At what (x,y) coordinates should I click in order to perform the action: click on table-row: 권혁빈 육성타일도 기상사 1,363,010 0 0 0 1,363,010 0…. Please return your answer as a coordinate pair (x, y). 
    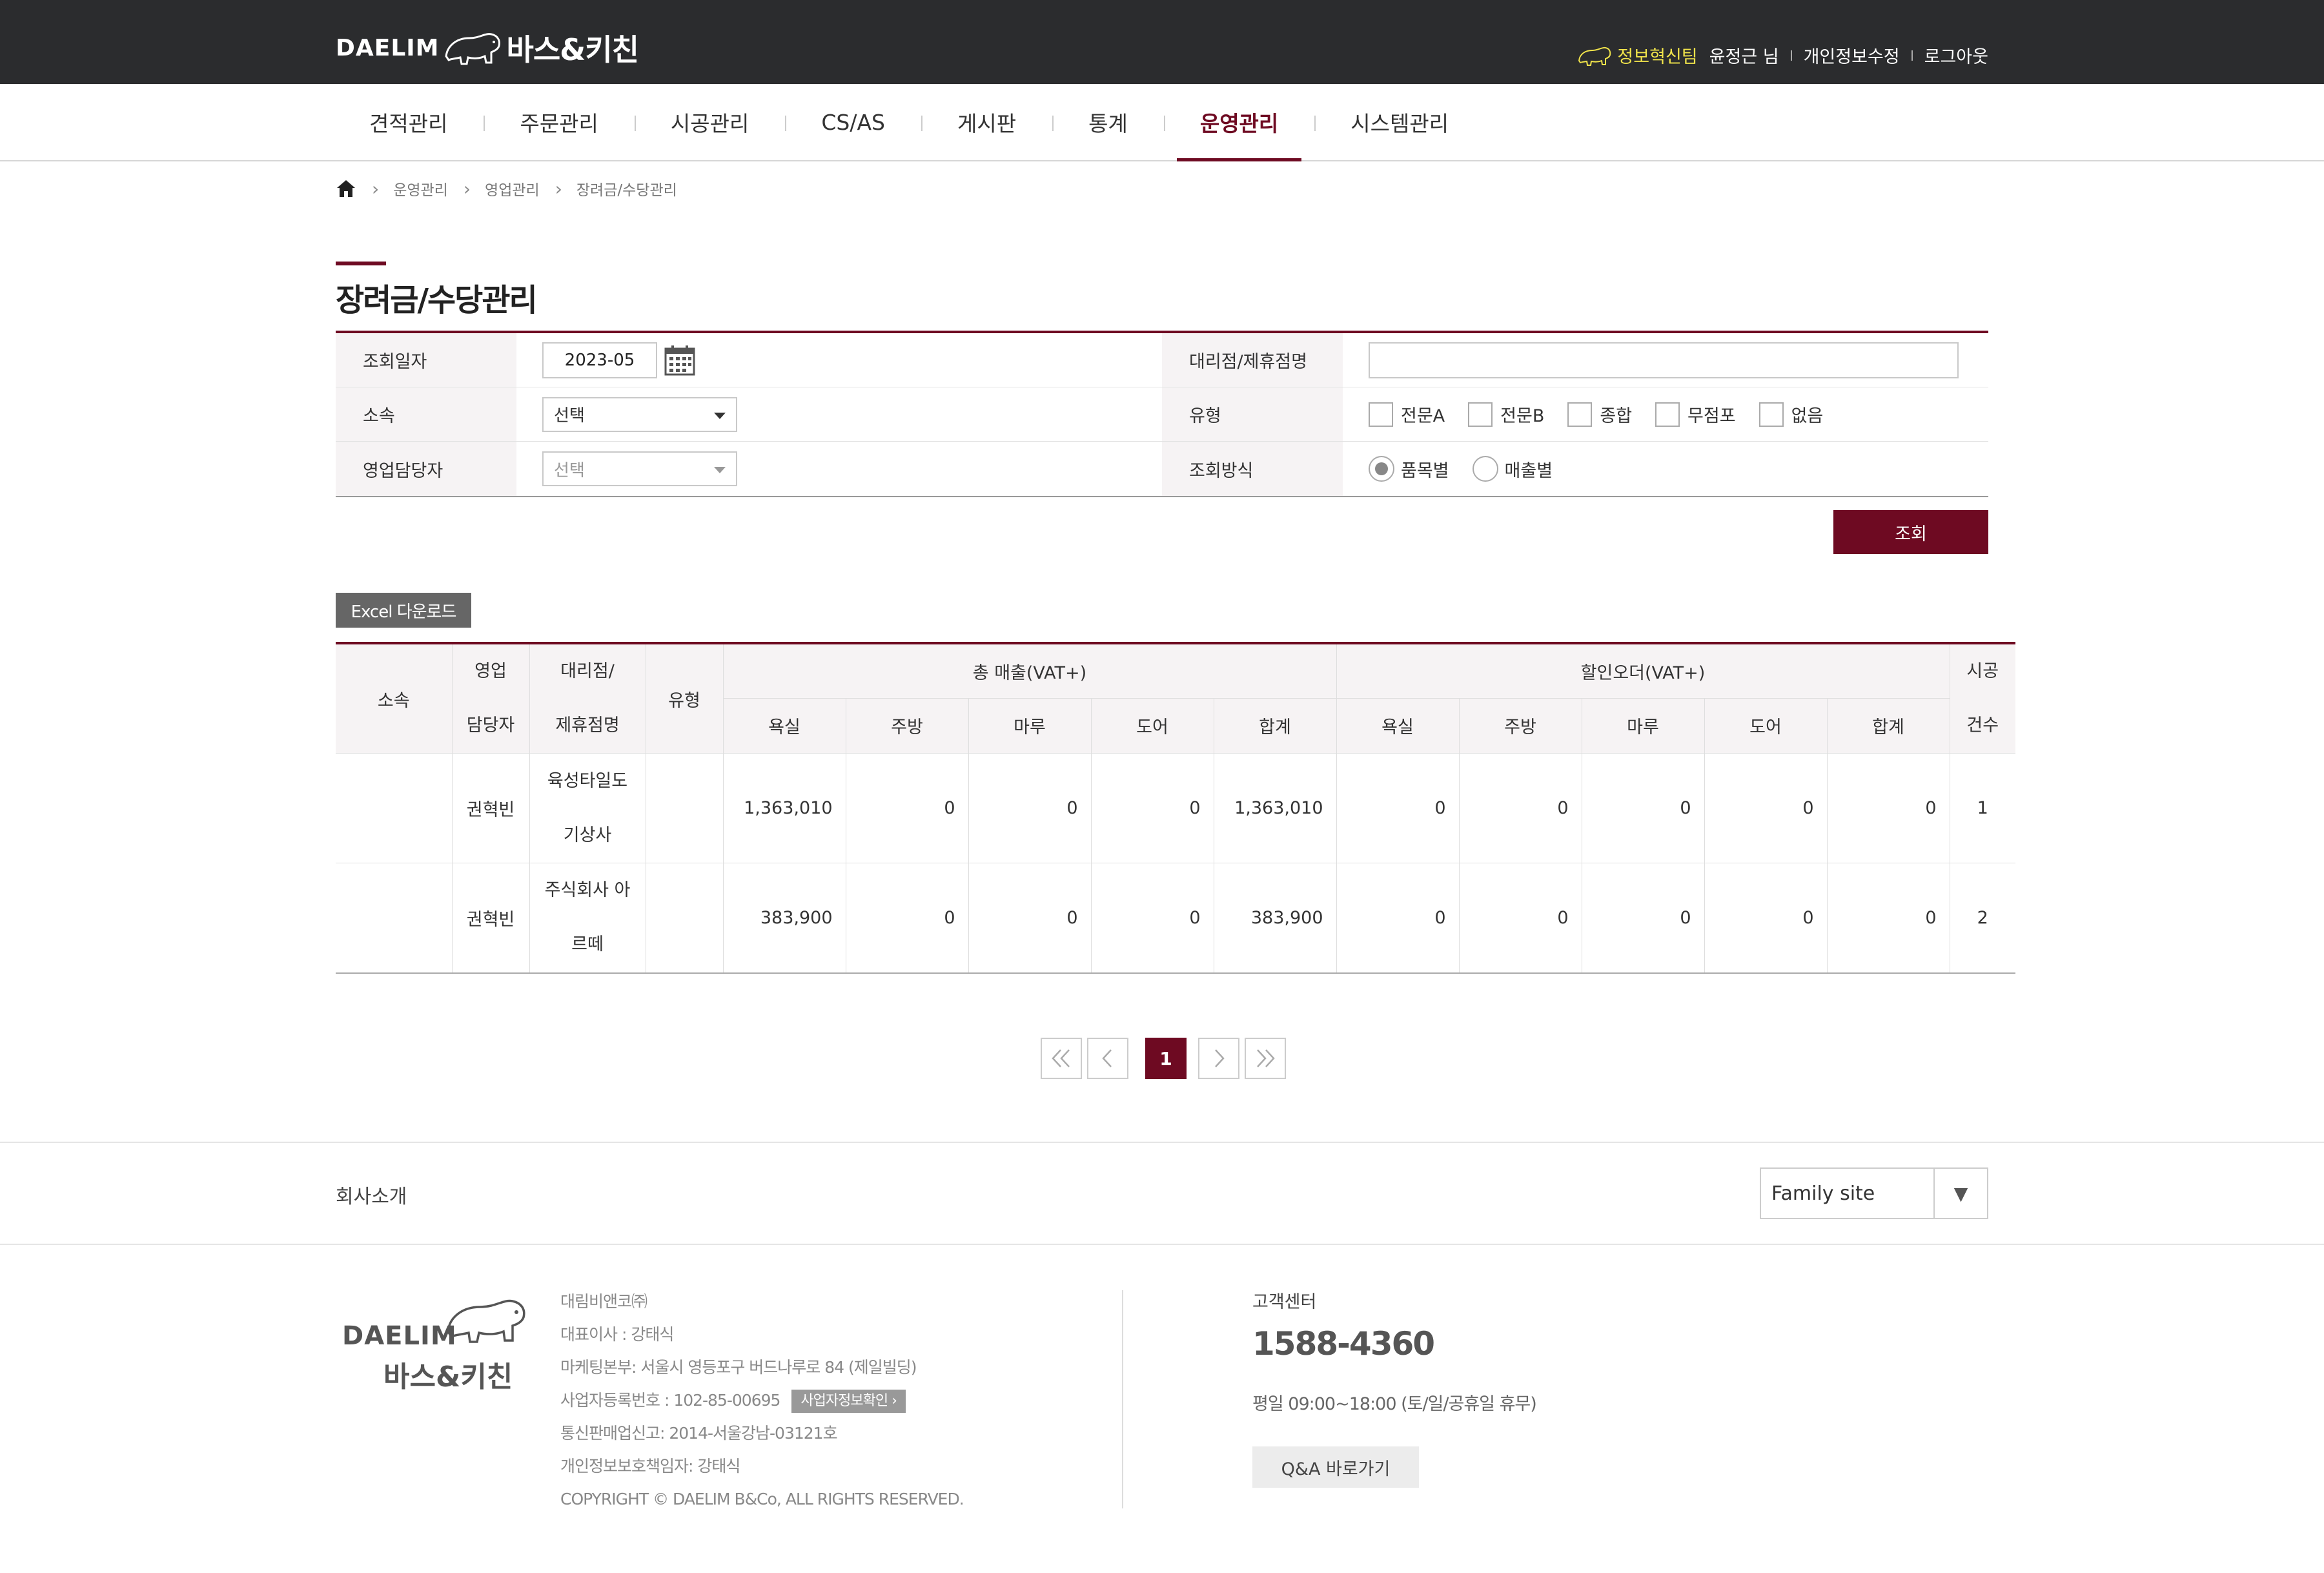
    Looking at the image, I should click on (1175, 808).